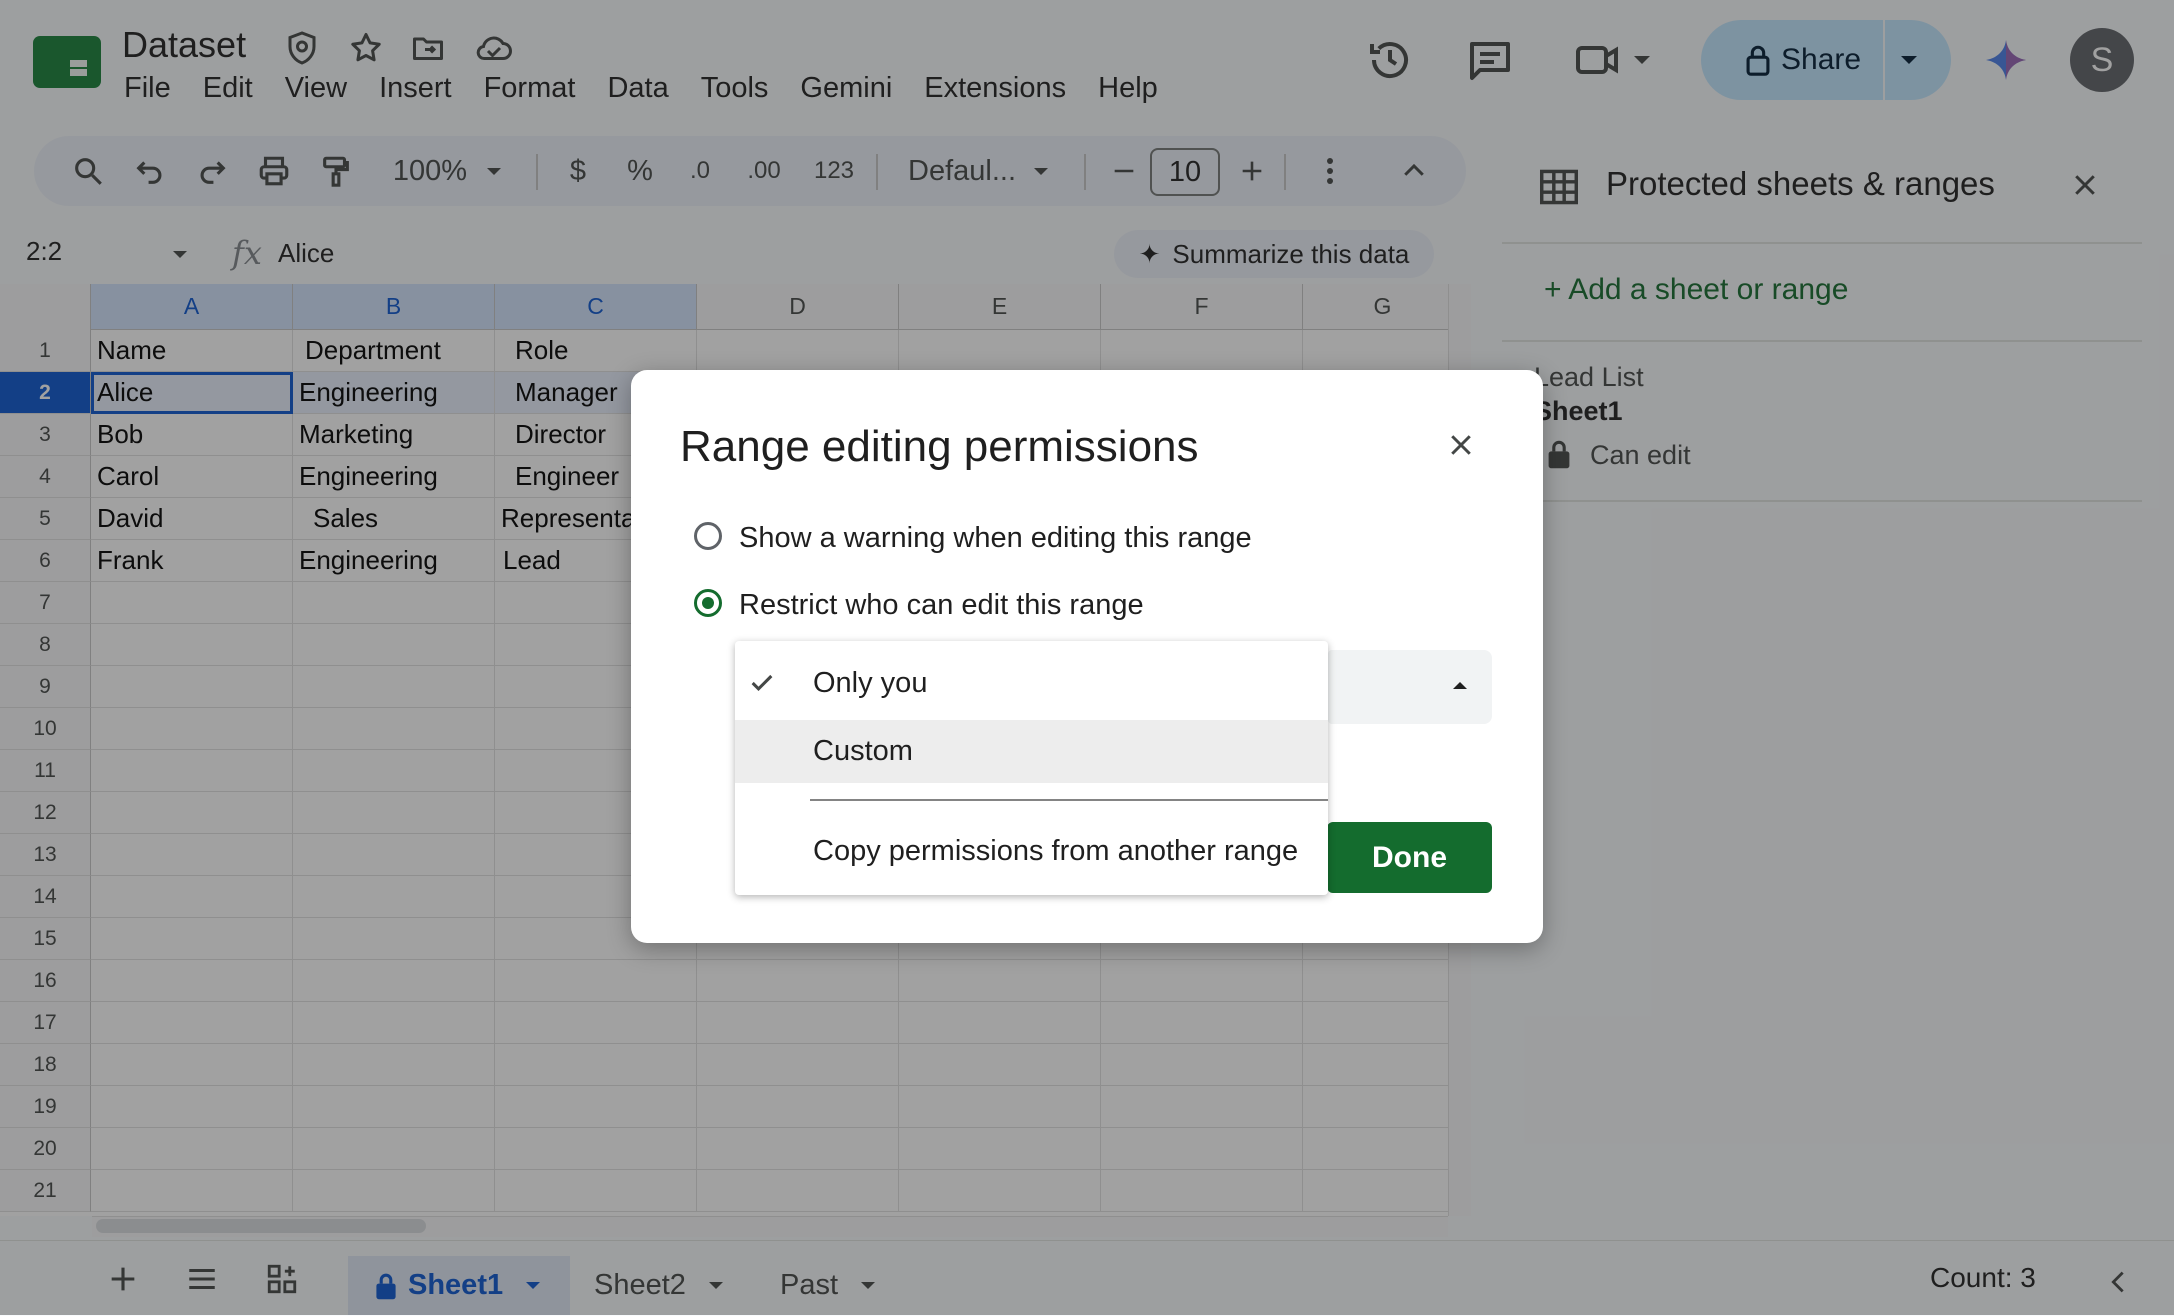 The width and height of the screenshot is (2174, 1316). Describe the element at coordinates (708, 536) in the screenshot. I see `warning-radio` at that location.